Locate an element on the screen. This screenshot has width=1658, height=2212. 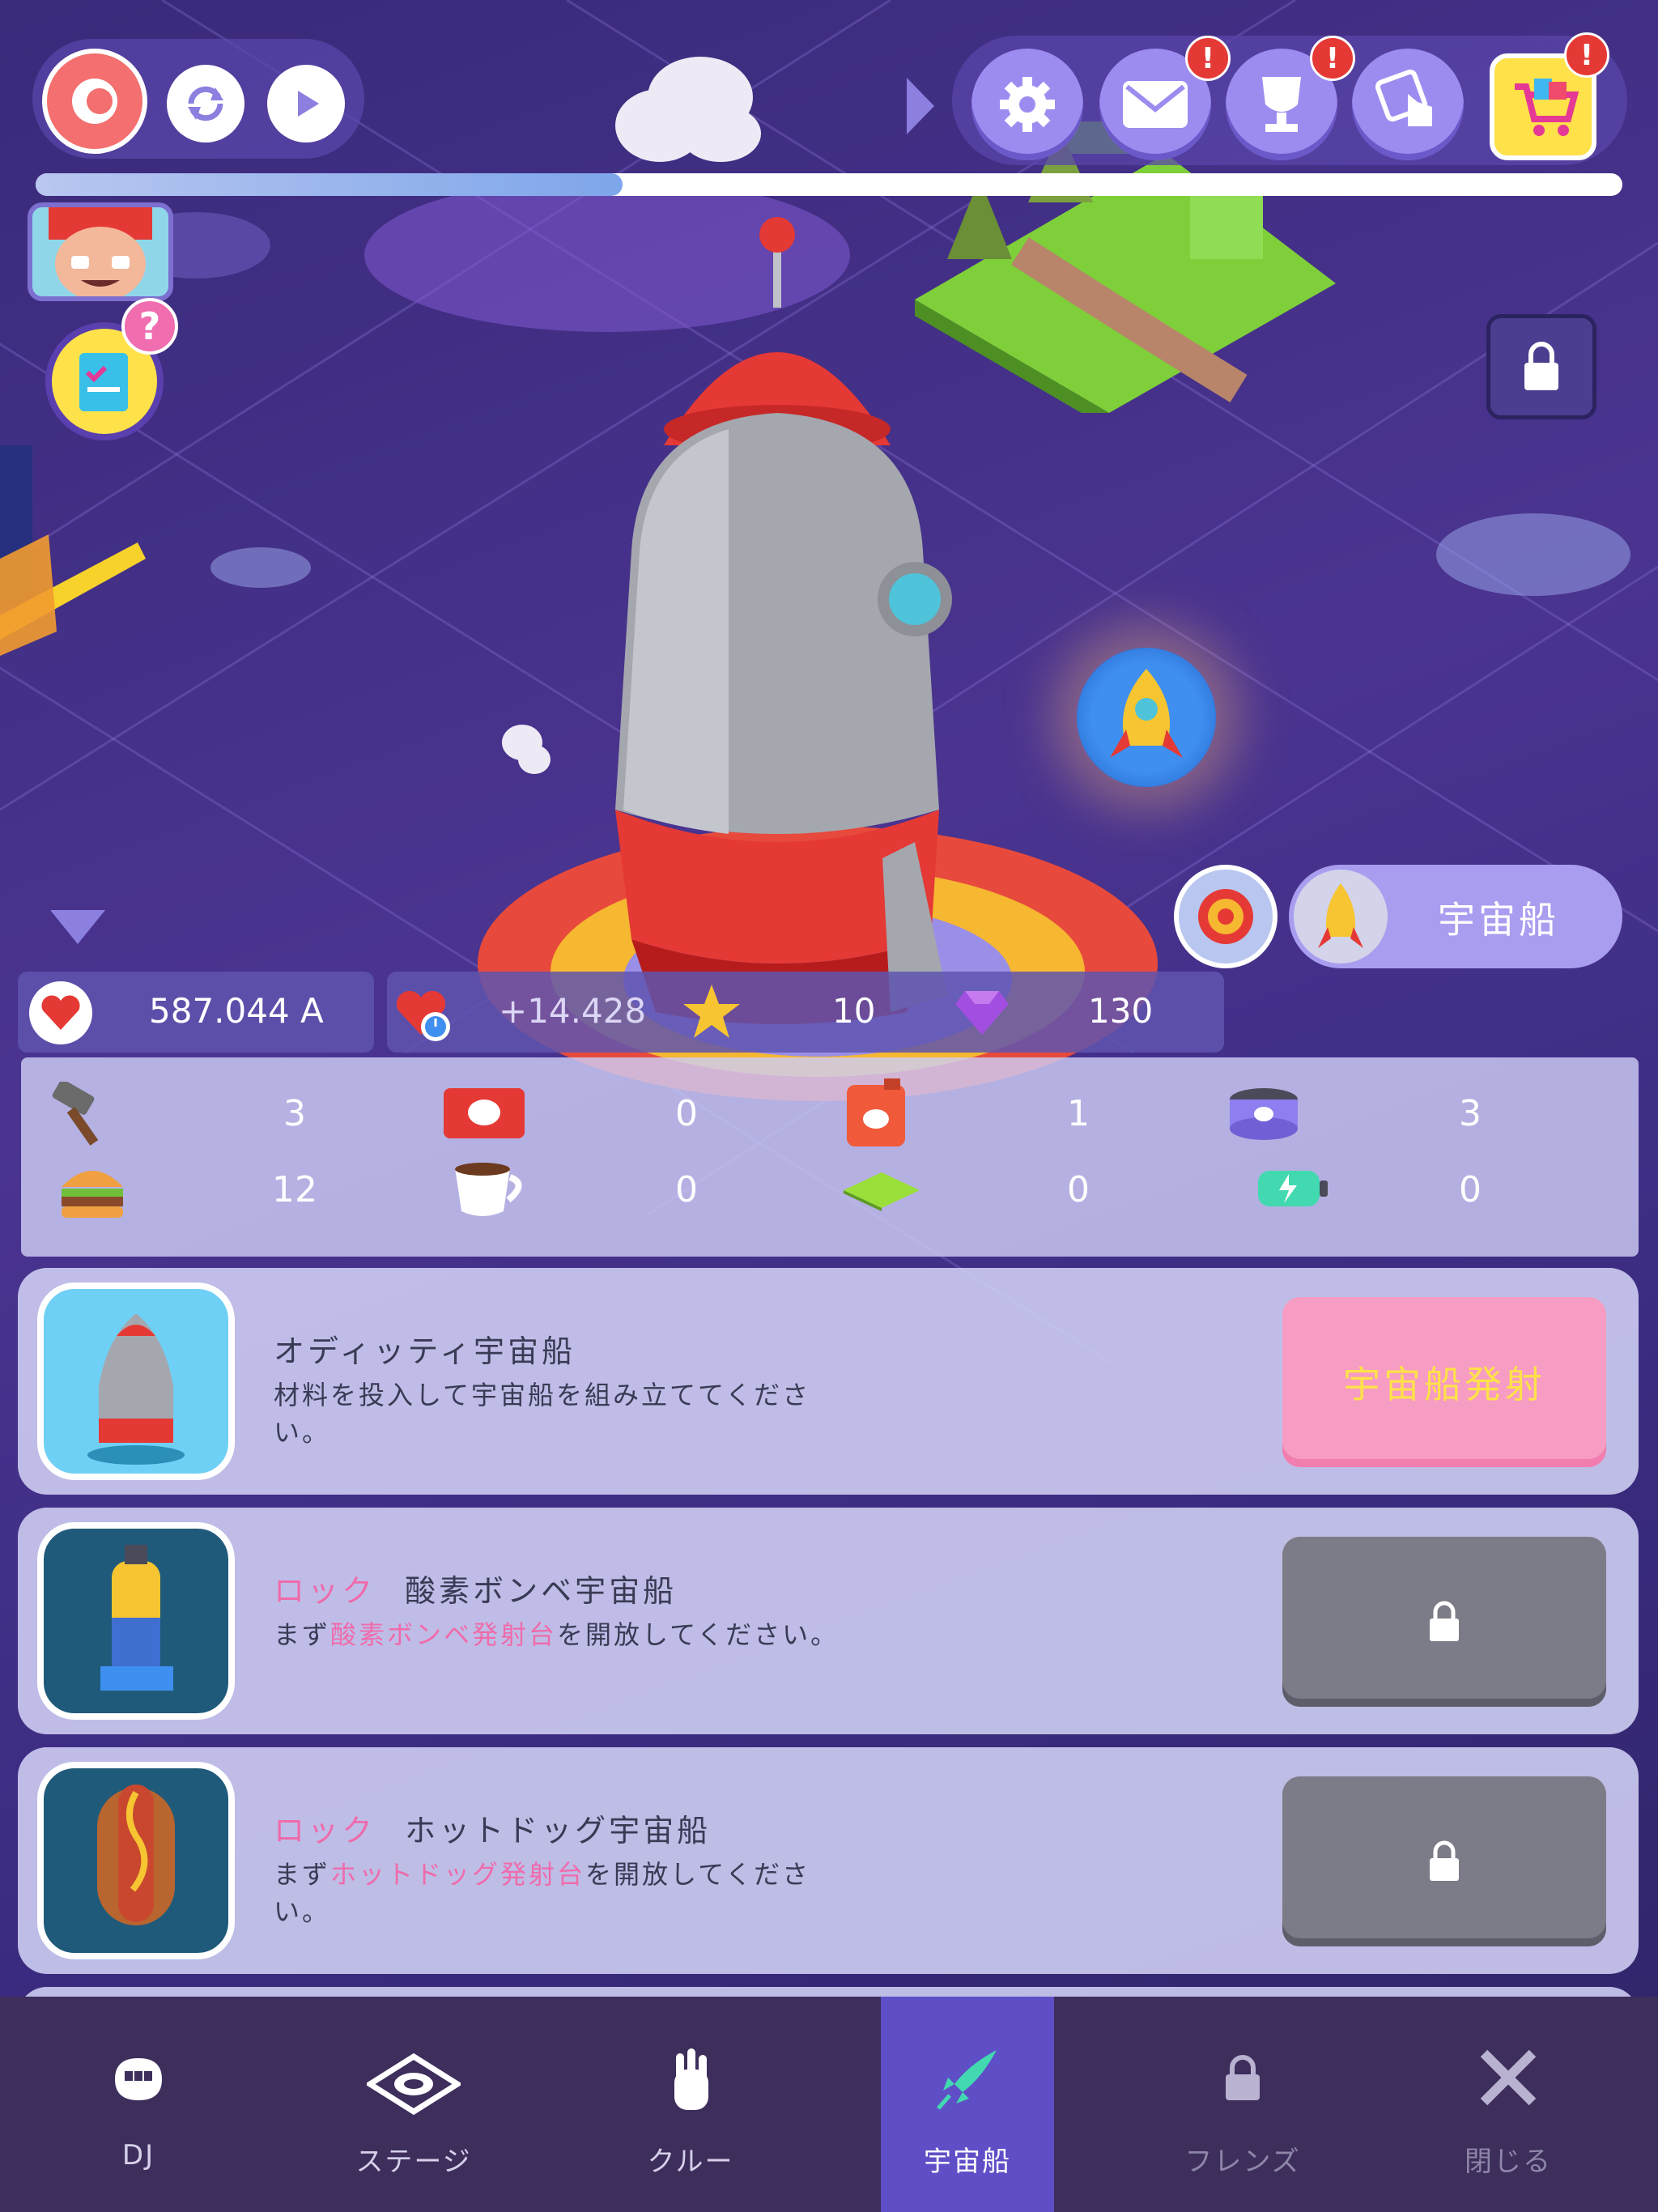
refresh-button is located at coordinates (205, 104).